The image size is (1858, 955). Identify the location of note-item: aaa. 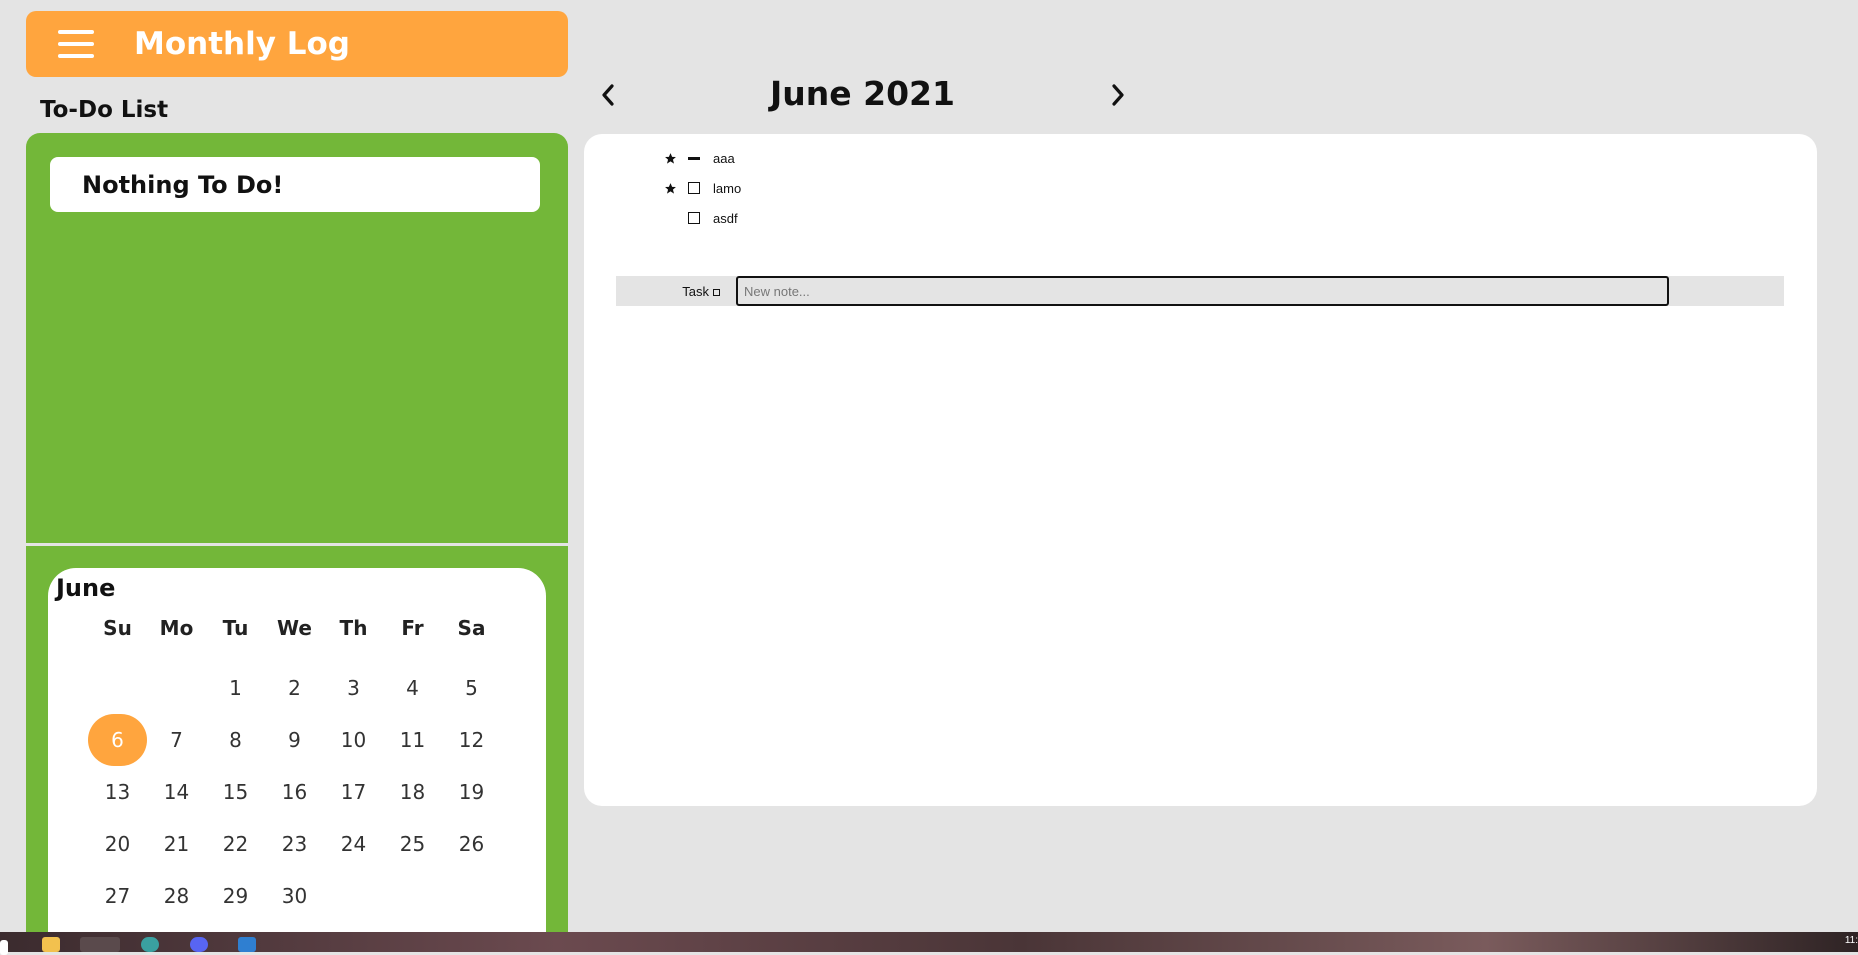
(698, 158).